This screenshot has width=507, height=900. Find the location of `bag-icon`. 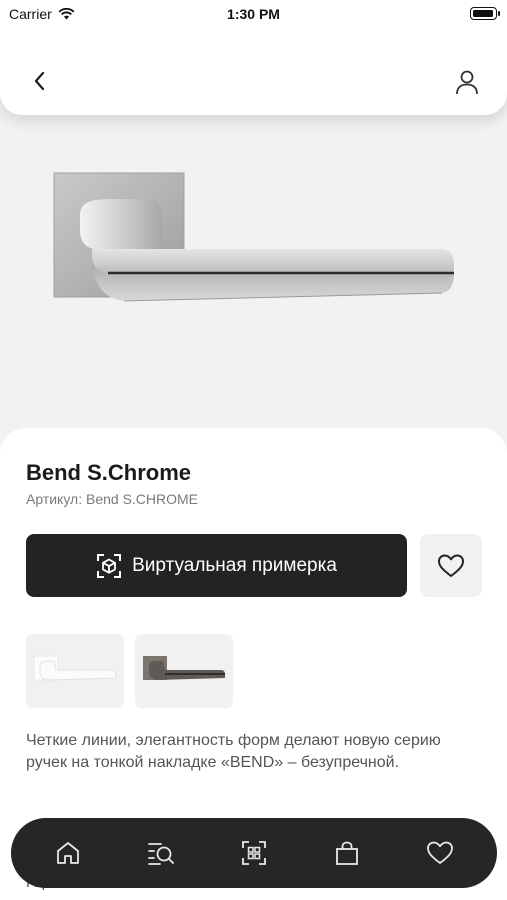

bag-icon is located at coordinates (347, 853).